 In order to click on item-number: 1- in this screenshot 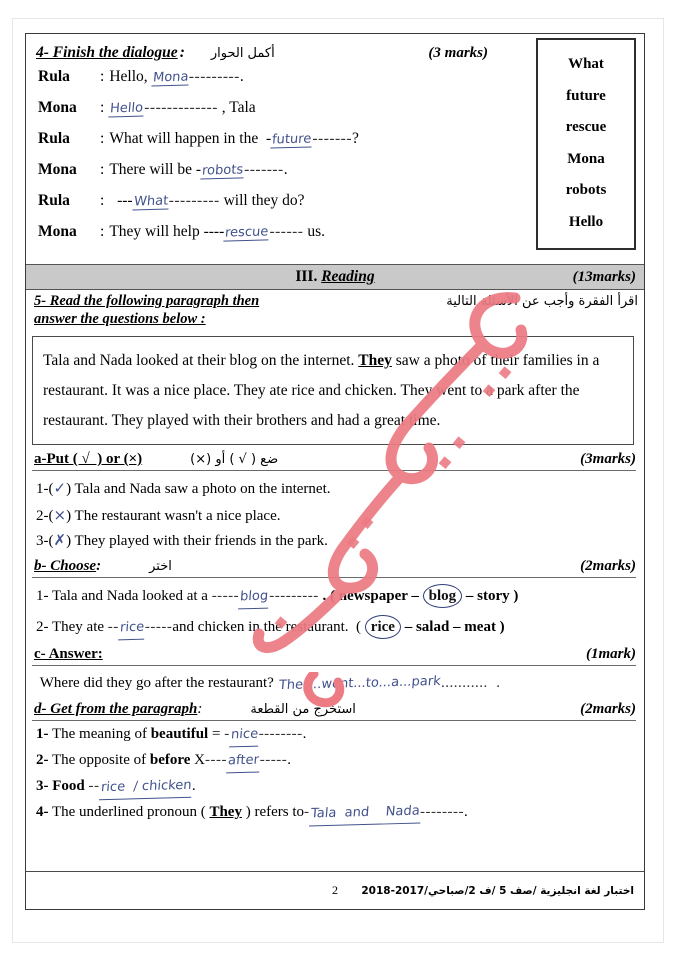, I will do `click(42, 734)`.